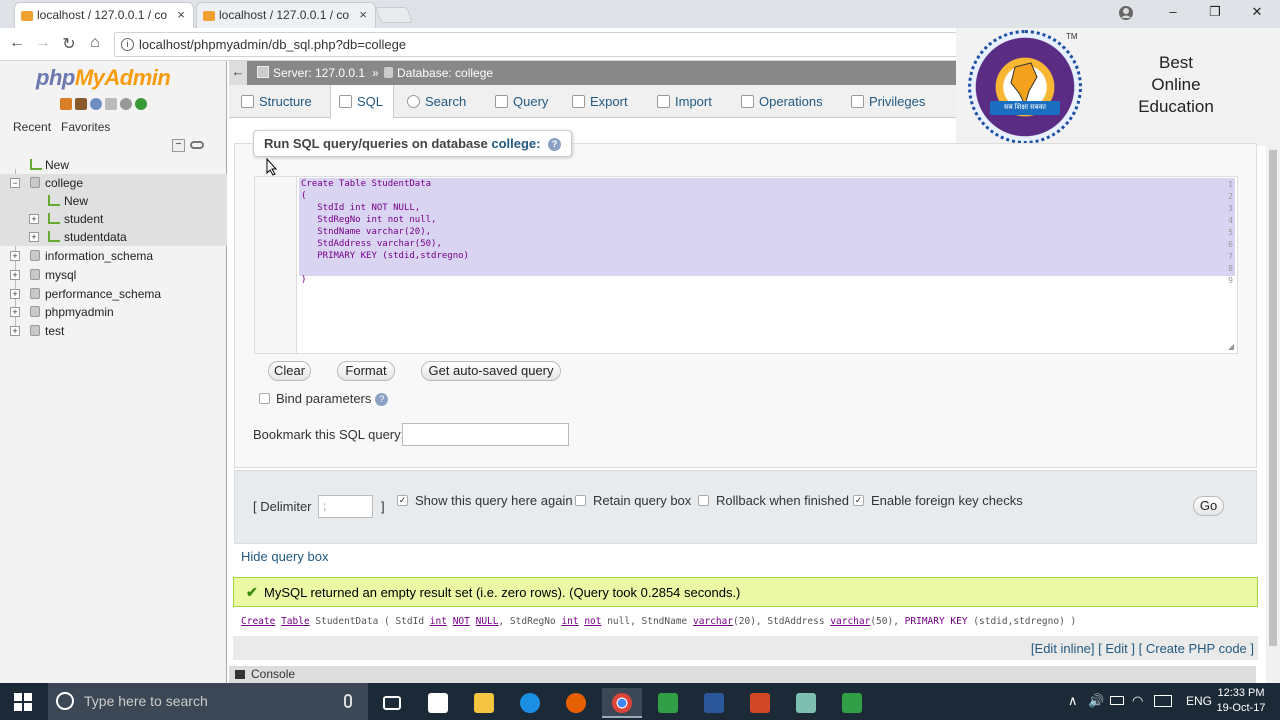  I want to click on back-arrow-icon: ←, so click(17, 44).